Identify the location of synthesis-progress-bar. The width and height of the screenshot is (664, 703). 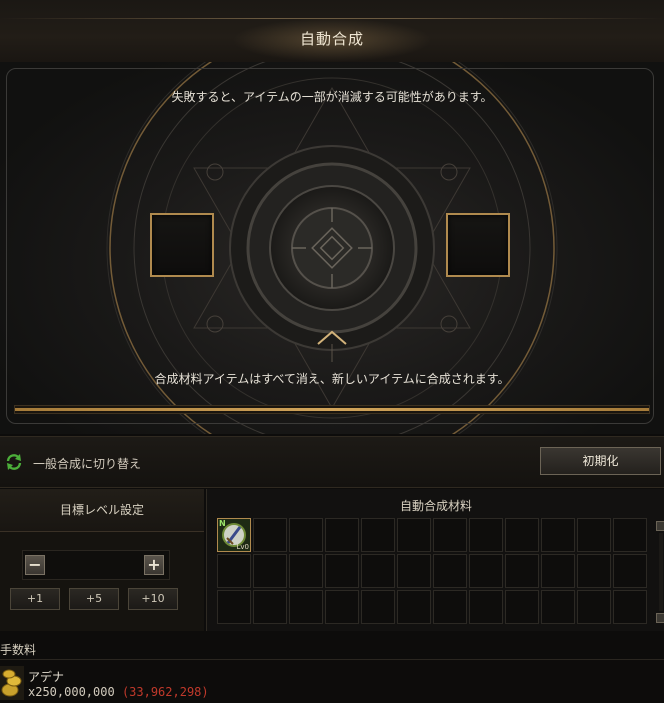
(332, 409).